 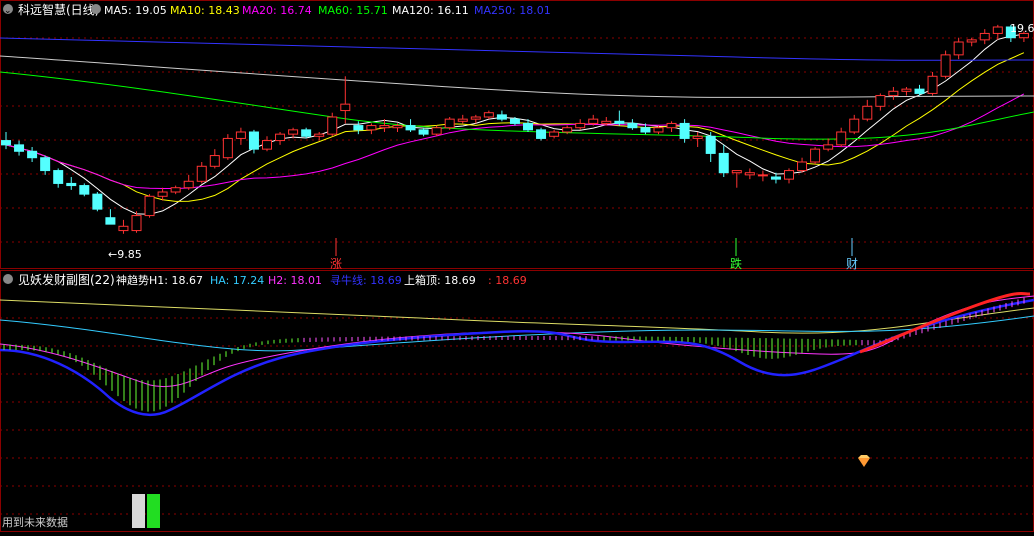 I want to click on sub-chart-title: 见妖发财副图(22), so click(x=66, y=279).